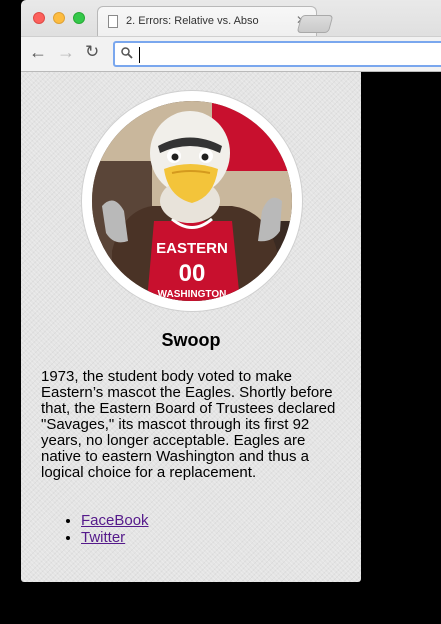 This screenshot has height=624, width=441. I want to click on browser-toolbar: ← → ↻, so click(231, 54).